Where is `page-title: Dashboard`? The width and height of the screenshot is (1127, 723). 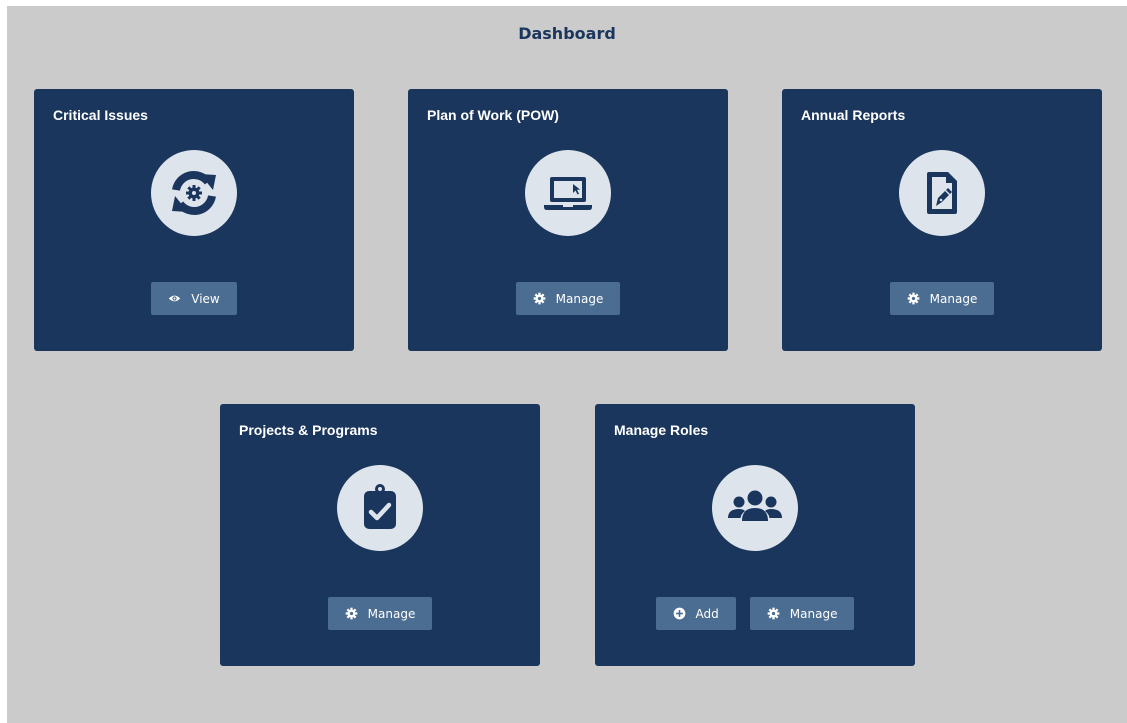
page-title: Dashboard is located at coordinates (567, 33).